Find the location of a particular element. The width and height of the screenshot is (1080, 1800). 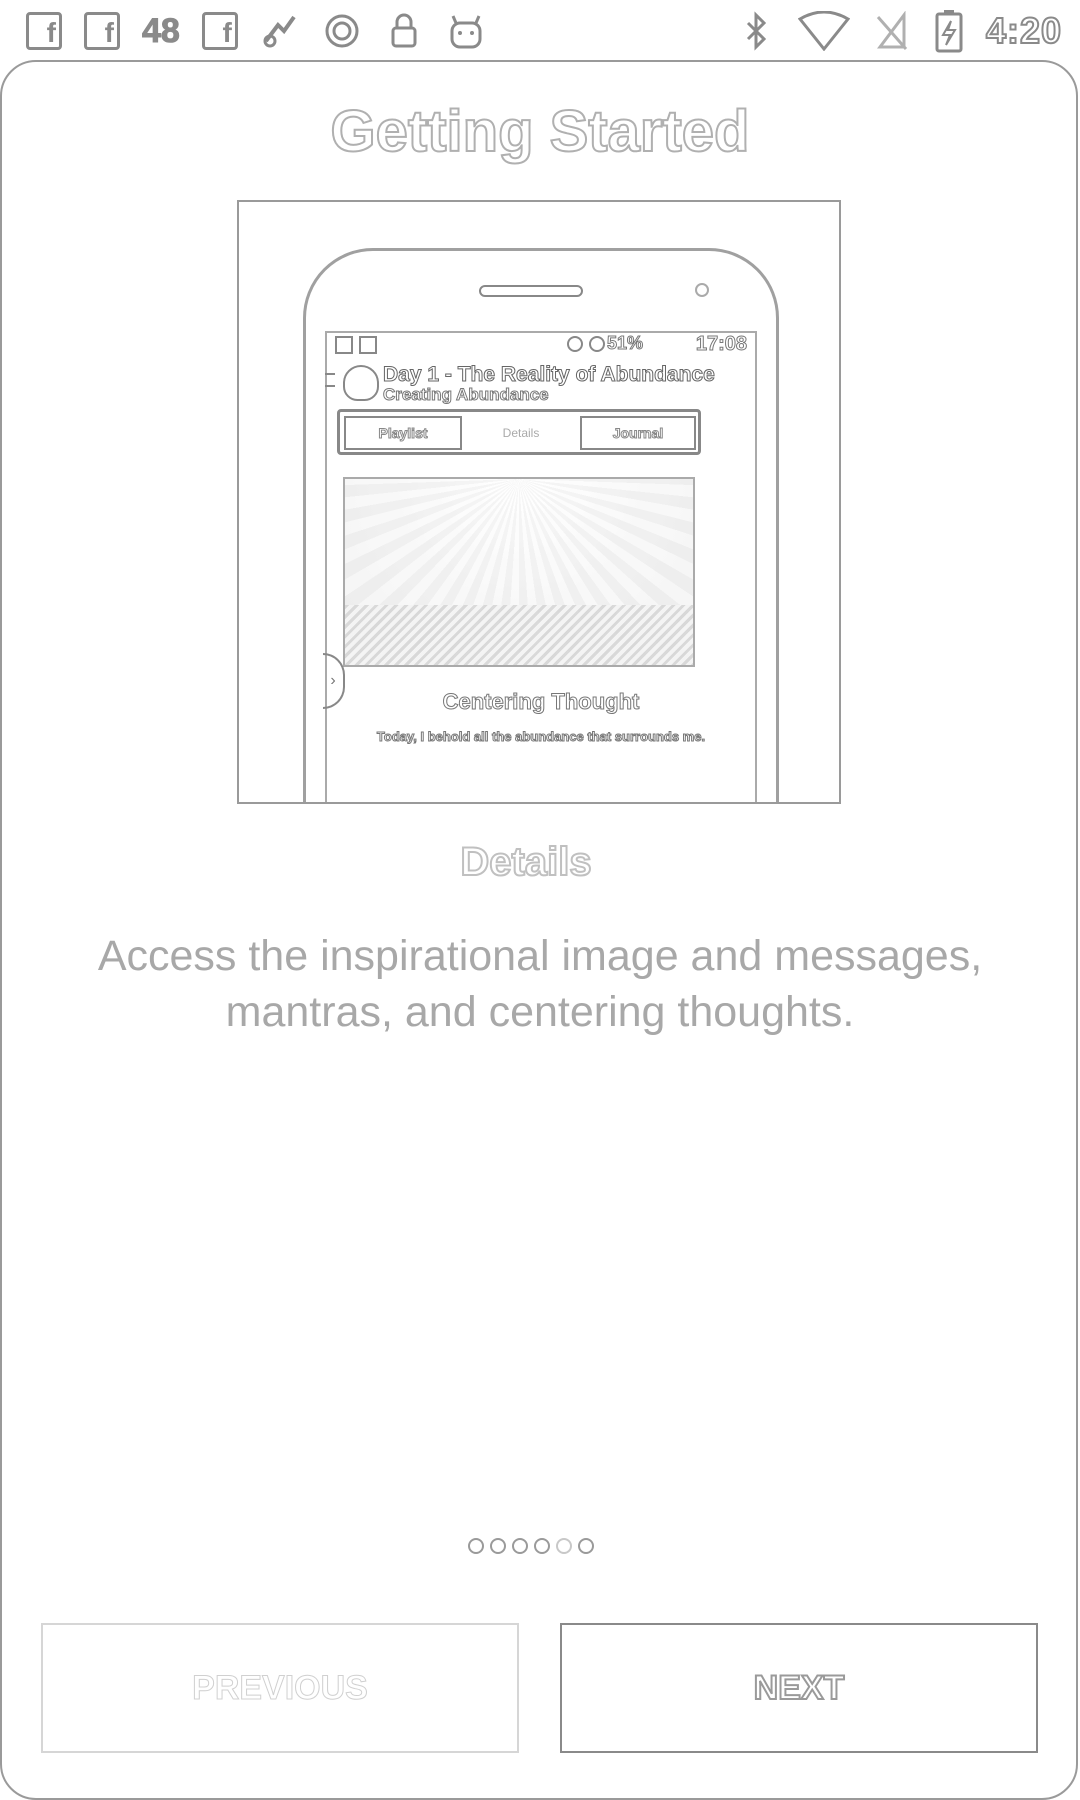

no-sim-icon is located at coordinates (892, 31).